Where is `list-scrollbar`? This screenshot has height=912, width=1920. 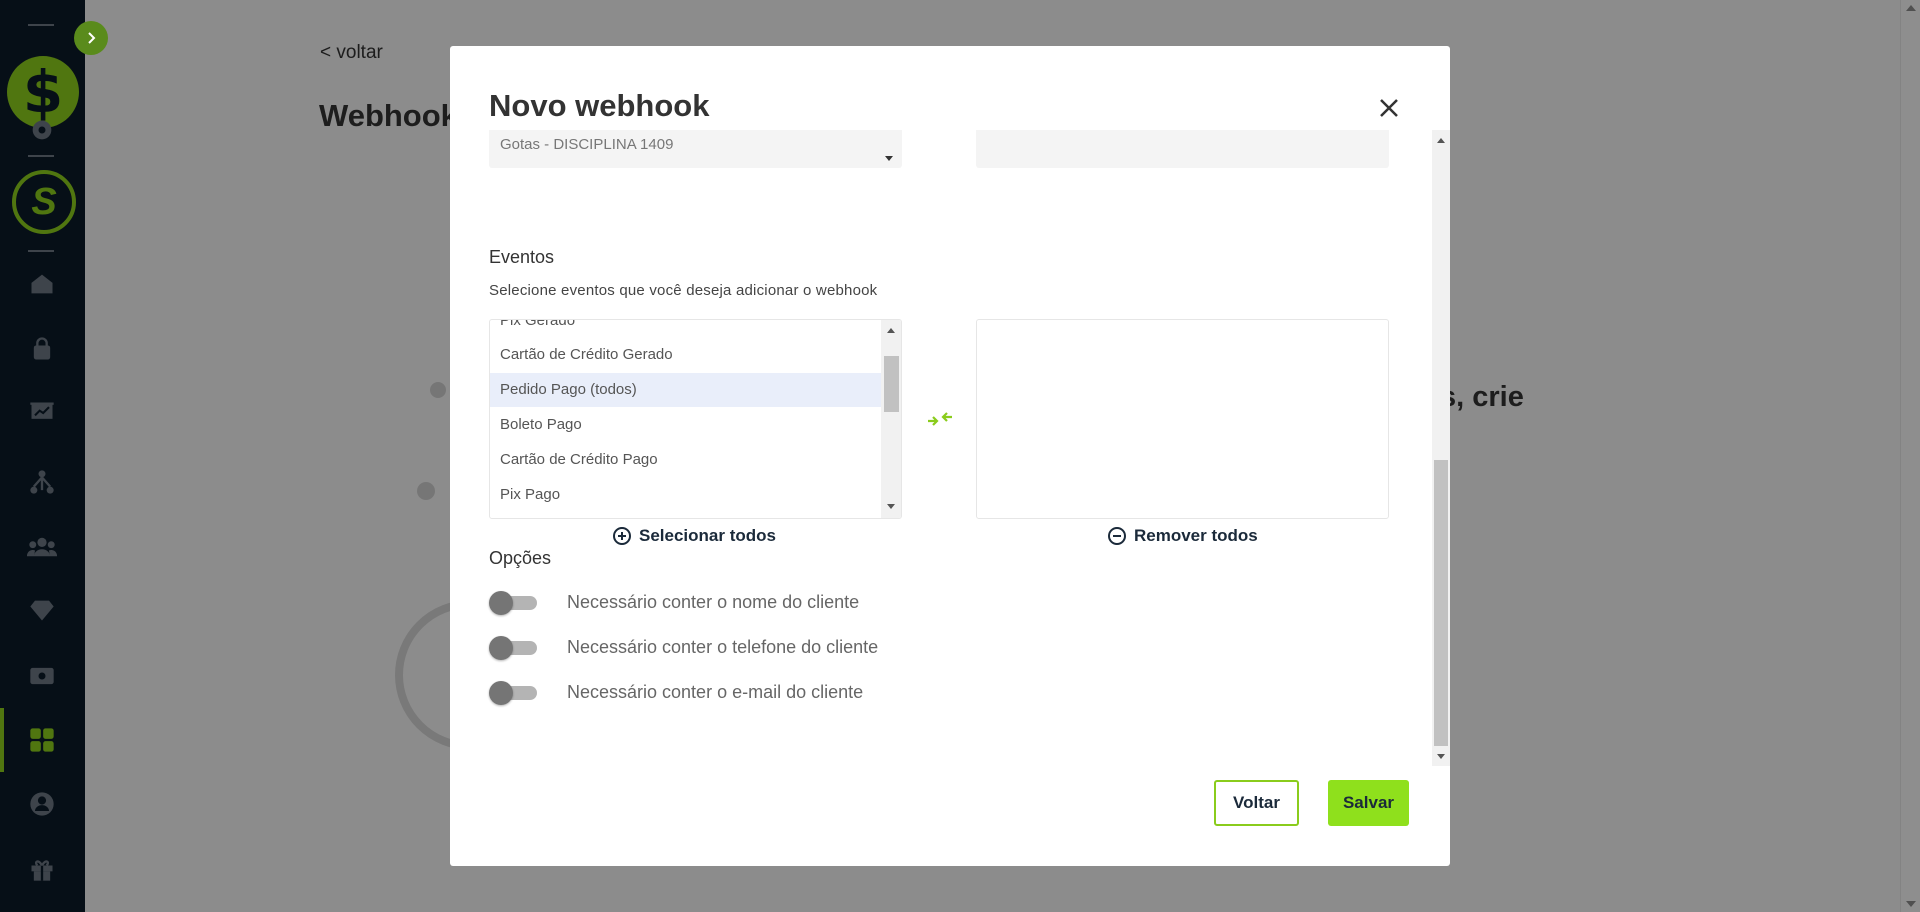
list-scrollbar is located at coordinates (891, 419).